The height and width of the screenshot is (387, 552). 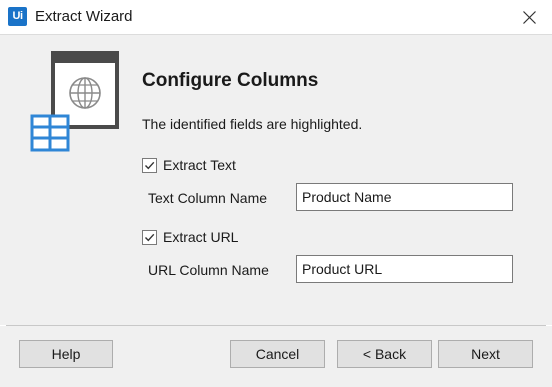 What do you see at coordinates (17, 16) in the screenshot?
I see `uipath-logo: Ui` at bounding box center [17, 16].